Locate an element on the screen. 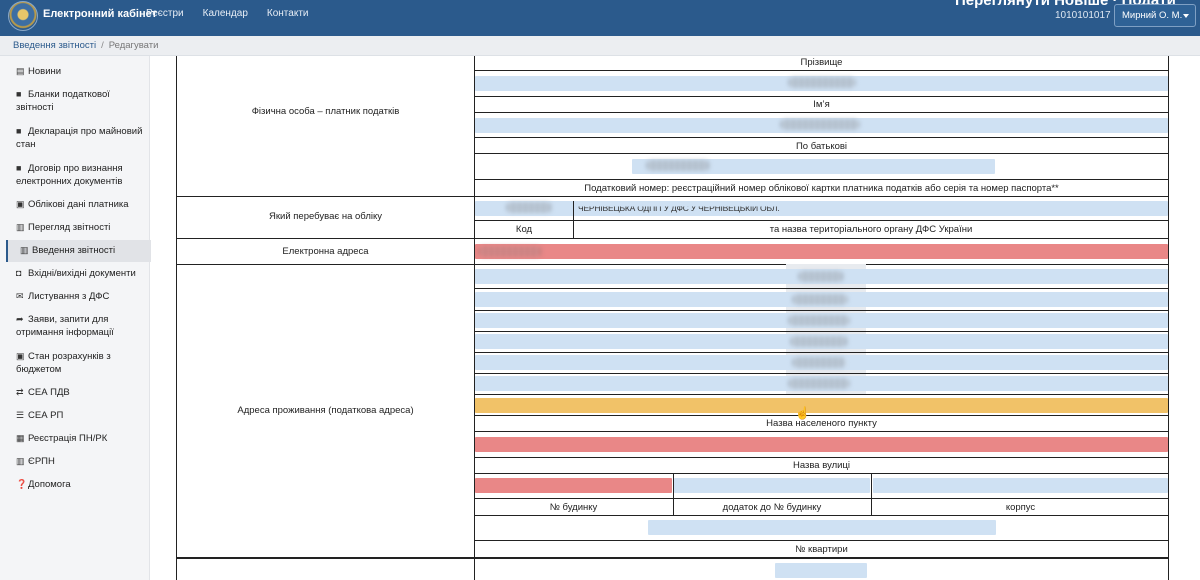 The width and height of the screenshot is (1200, 580). money-icon: ▣ is located at coordinates (20, 356).